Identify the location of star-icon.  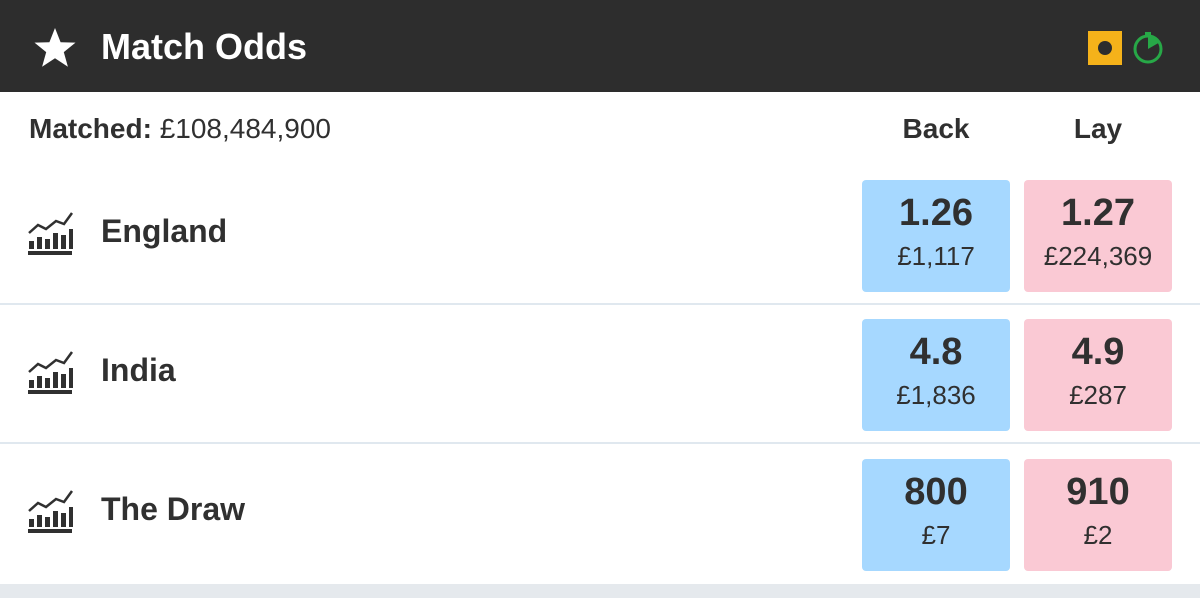
(55, 48).